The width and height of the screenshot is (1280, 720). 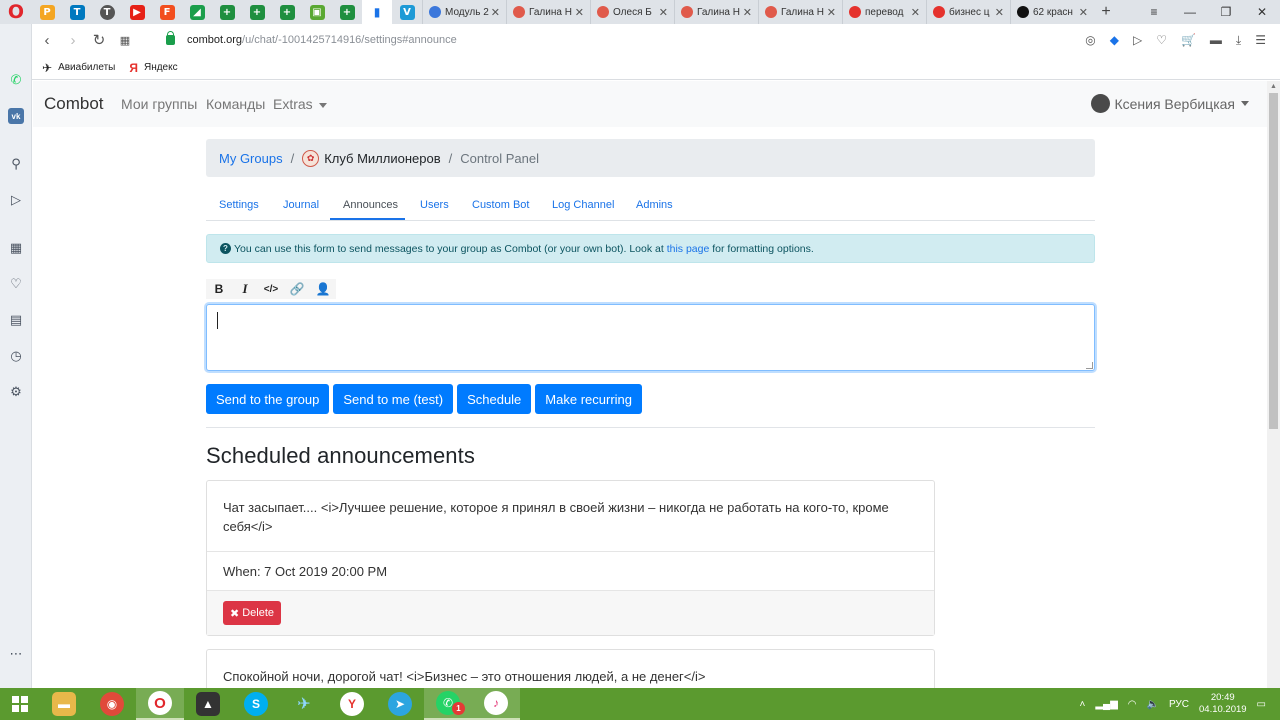 I want to click on taskbar-whatsapp: ✆ 1, so click(x=448, y=704).